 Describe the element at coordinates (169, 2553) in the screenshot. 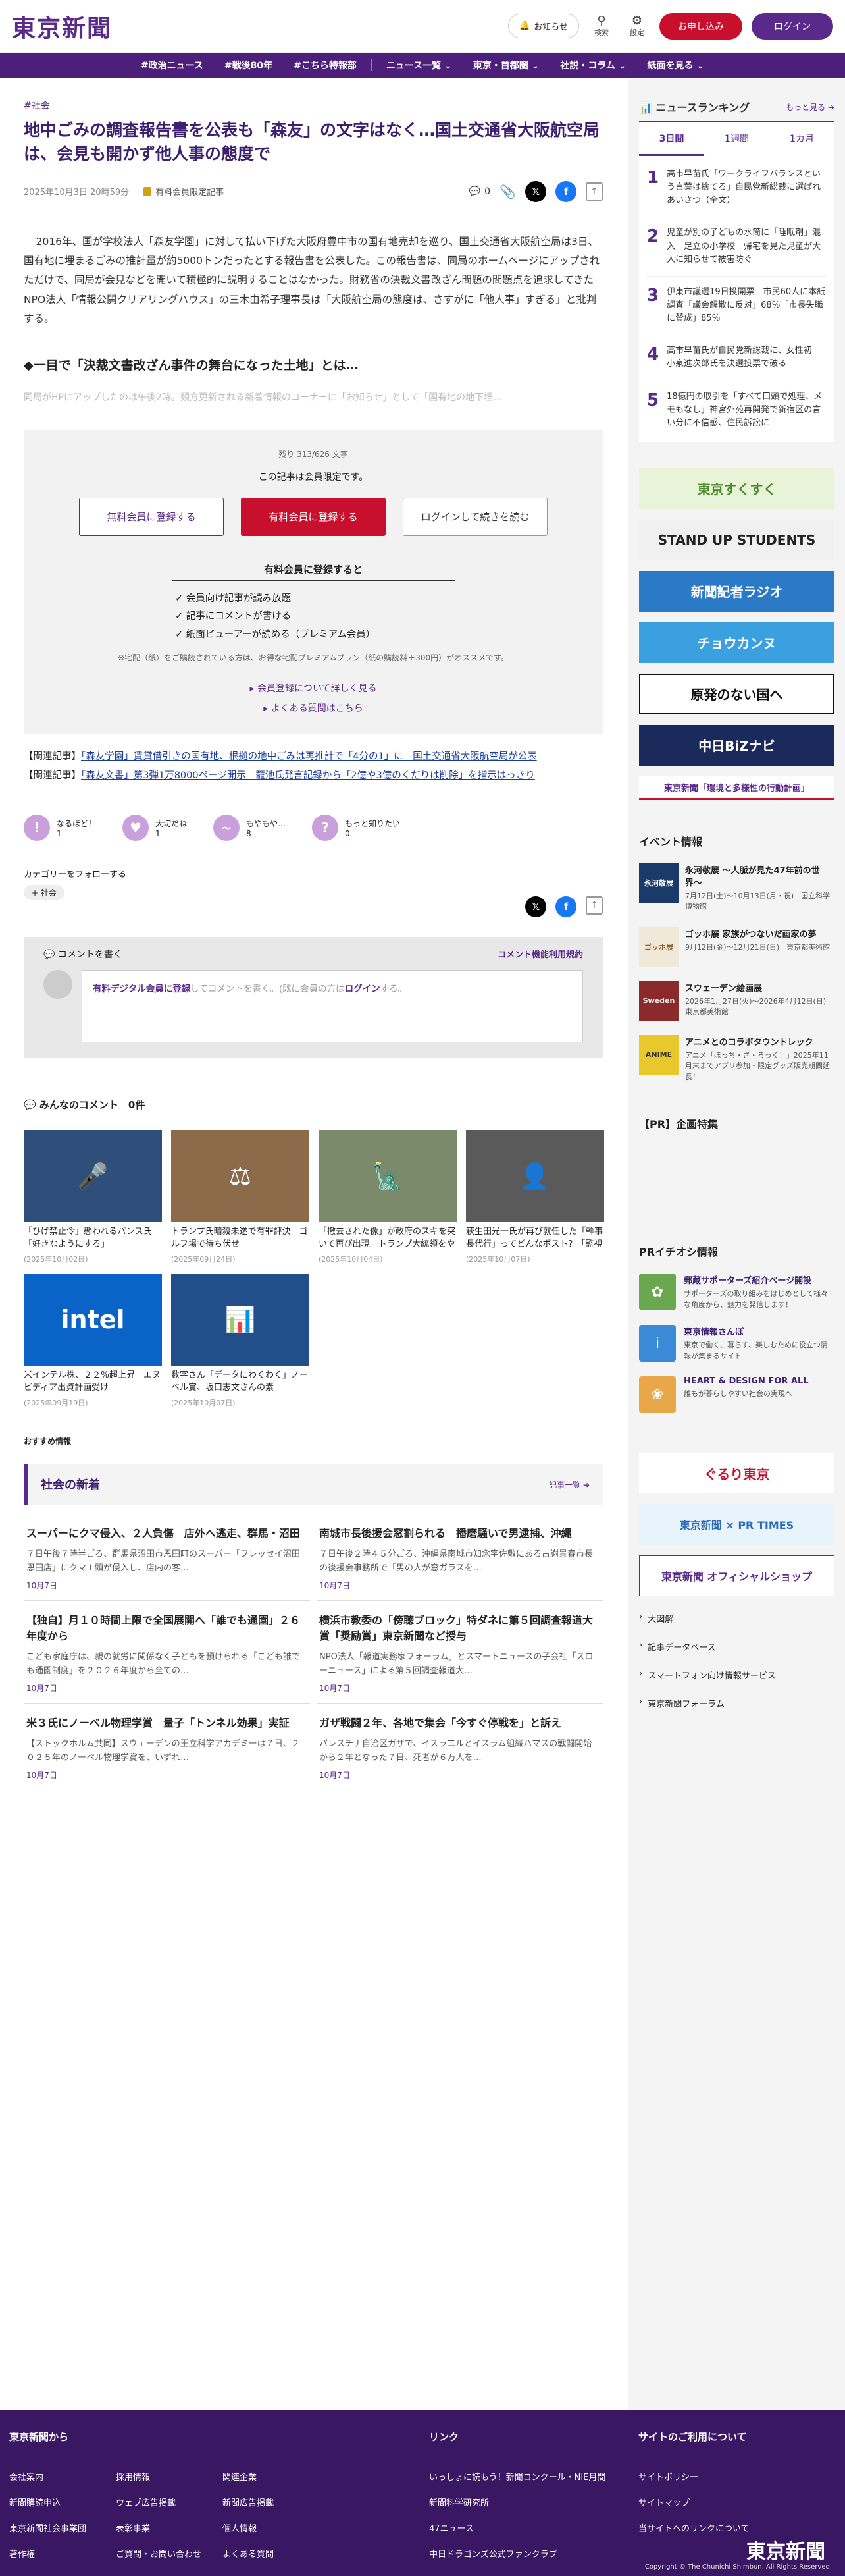

I see `footer-link: ご質問・お問い合わせ` at that location.